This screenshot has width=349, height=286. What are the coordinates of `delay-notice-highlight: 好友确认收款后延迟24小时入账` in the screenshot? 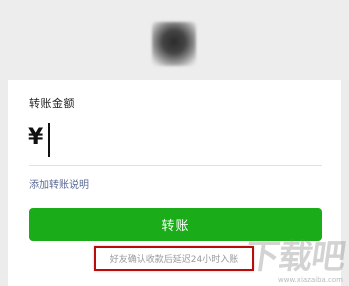 It's located at (174, 258).